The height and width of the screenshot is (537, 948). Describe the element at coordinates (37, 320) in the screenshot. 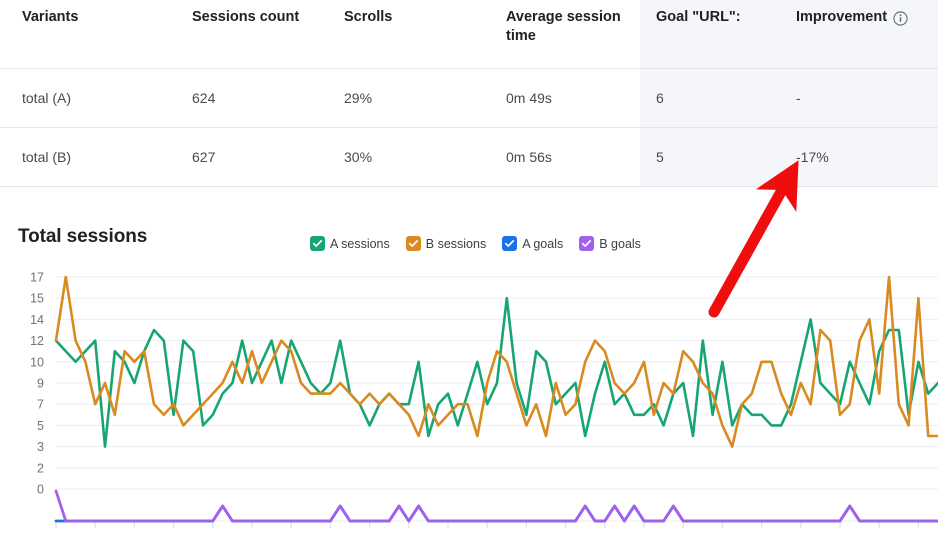

I see `y-axis-tick-label: 14` at that location.